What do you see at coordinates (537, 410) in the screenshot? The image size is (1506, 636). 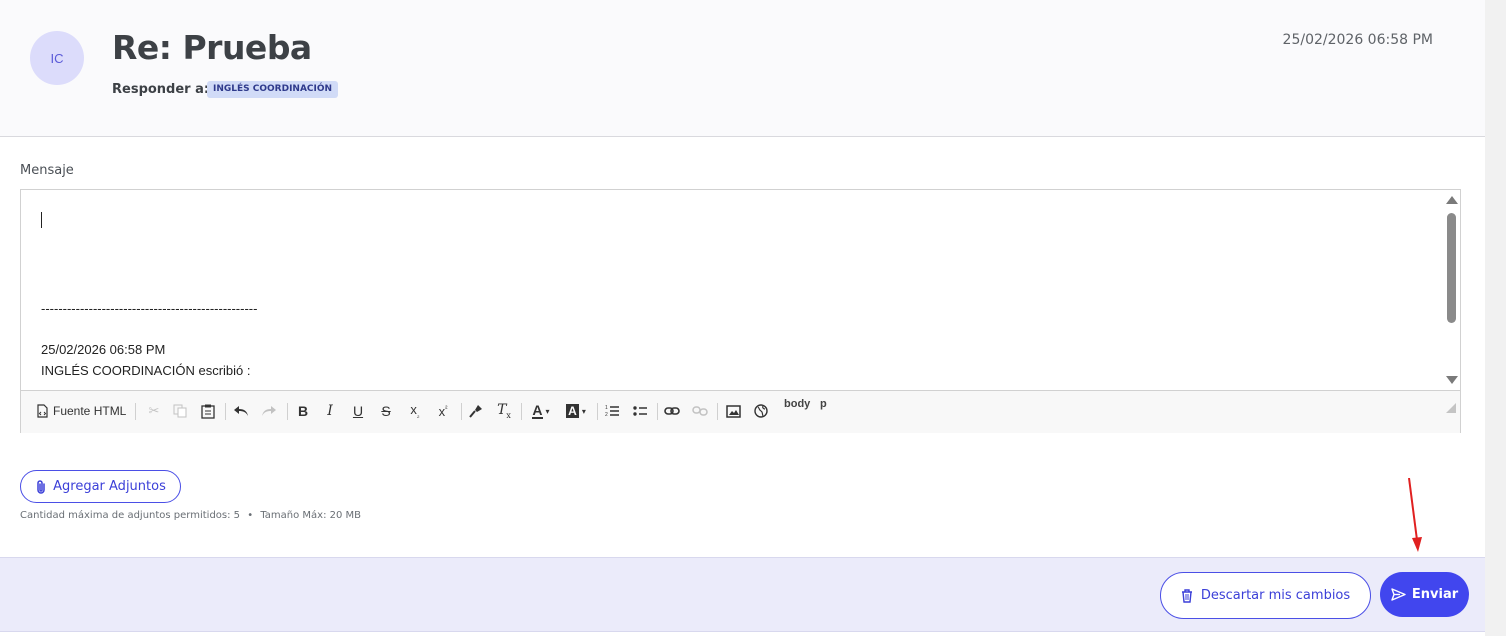 I see `text-color-icon: A` at bounding box center [537, 410].